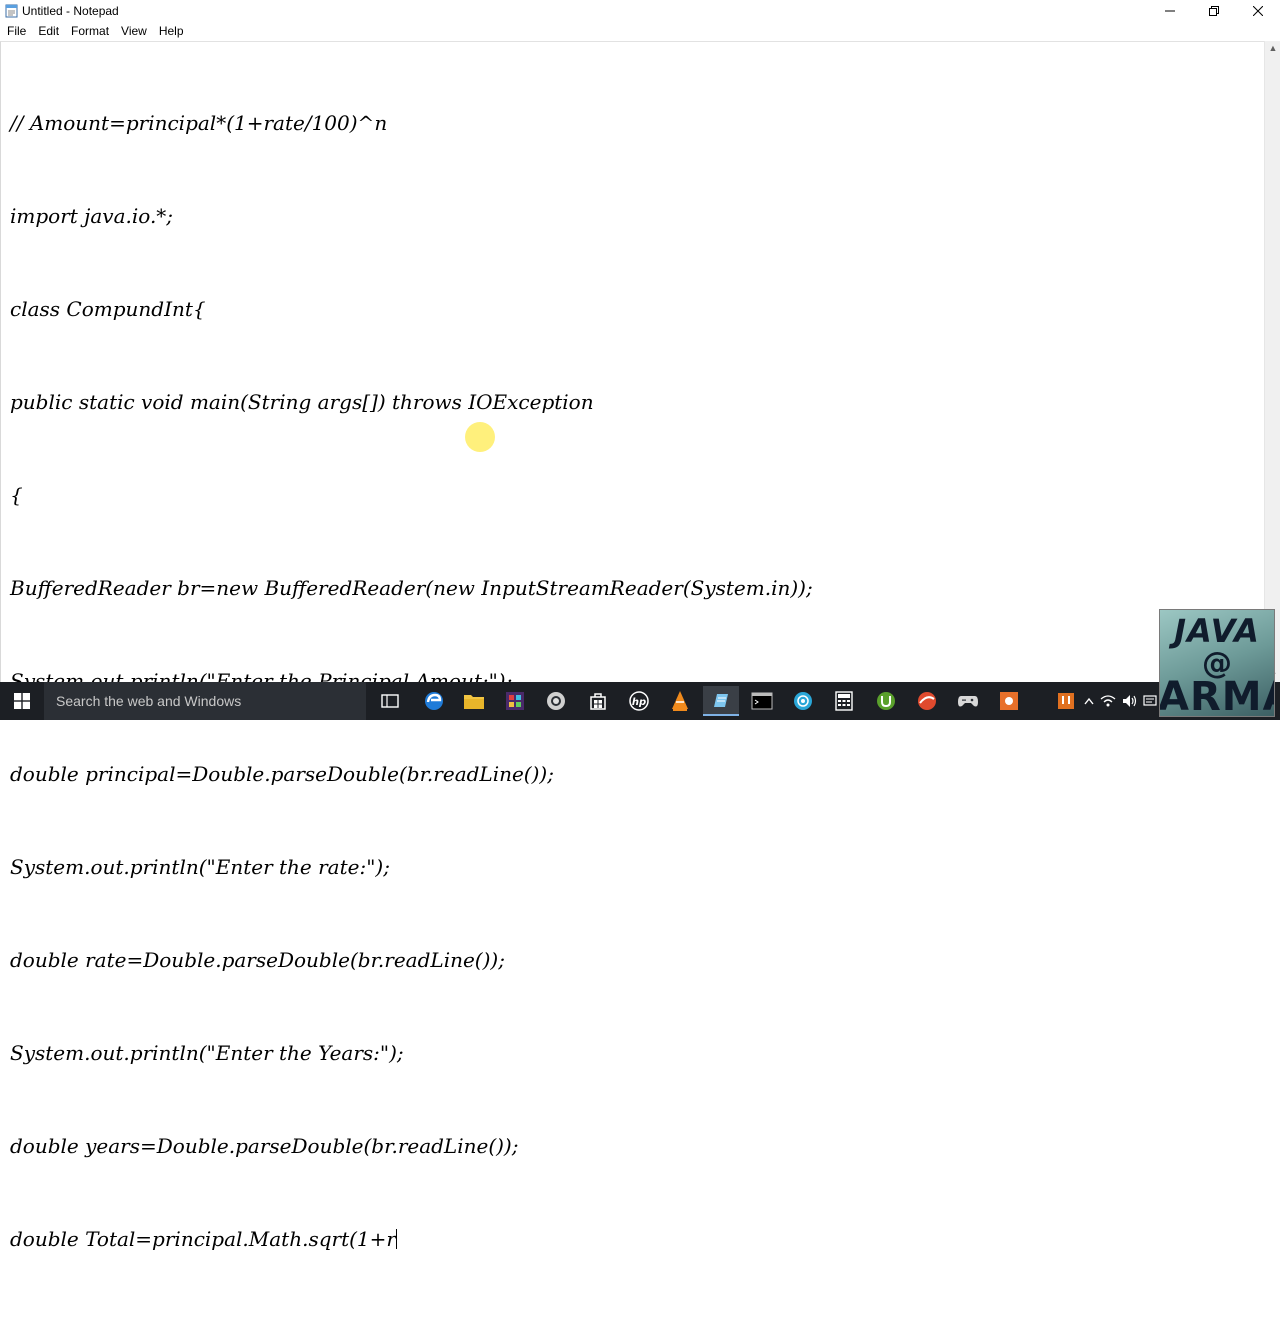 The height and width of the screenshot is (1317, 1280). Describe the element at coordinates (11, 11) in the screenshot. I see `notepad-app-icon` at that location.